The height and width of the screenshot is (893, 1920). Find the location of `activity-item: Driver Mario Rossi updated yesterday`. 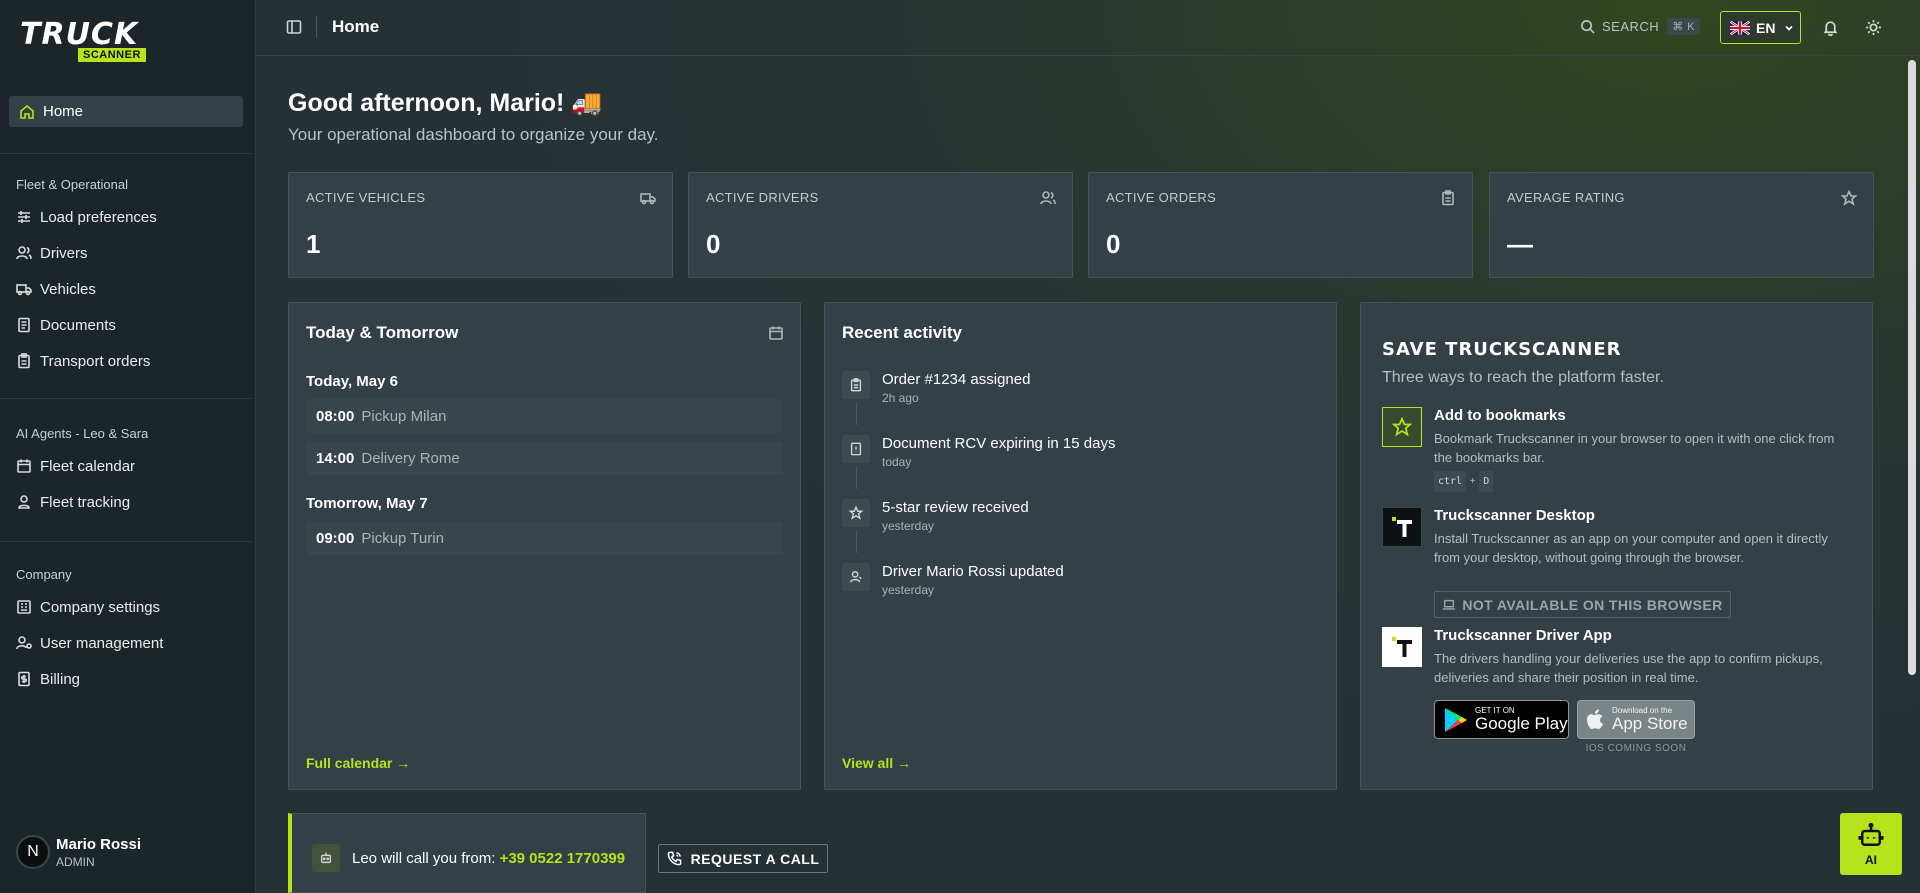

activity-item: Driver Mario Rossi updated yesterday is located at coordinates (953, 580).